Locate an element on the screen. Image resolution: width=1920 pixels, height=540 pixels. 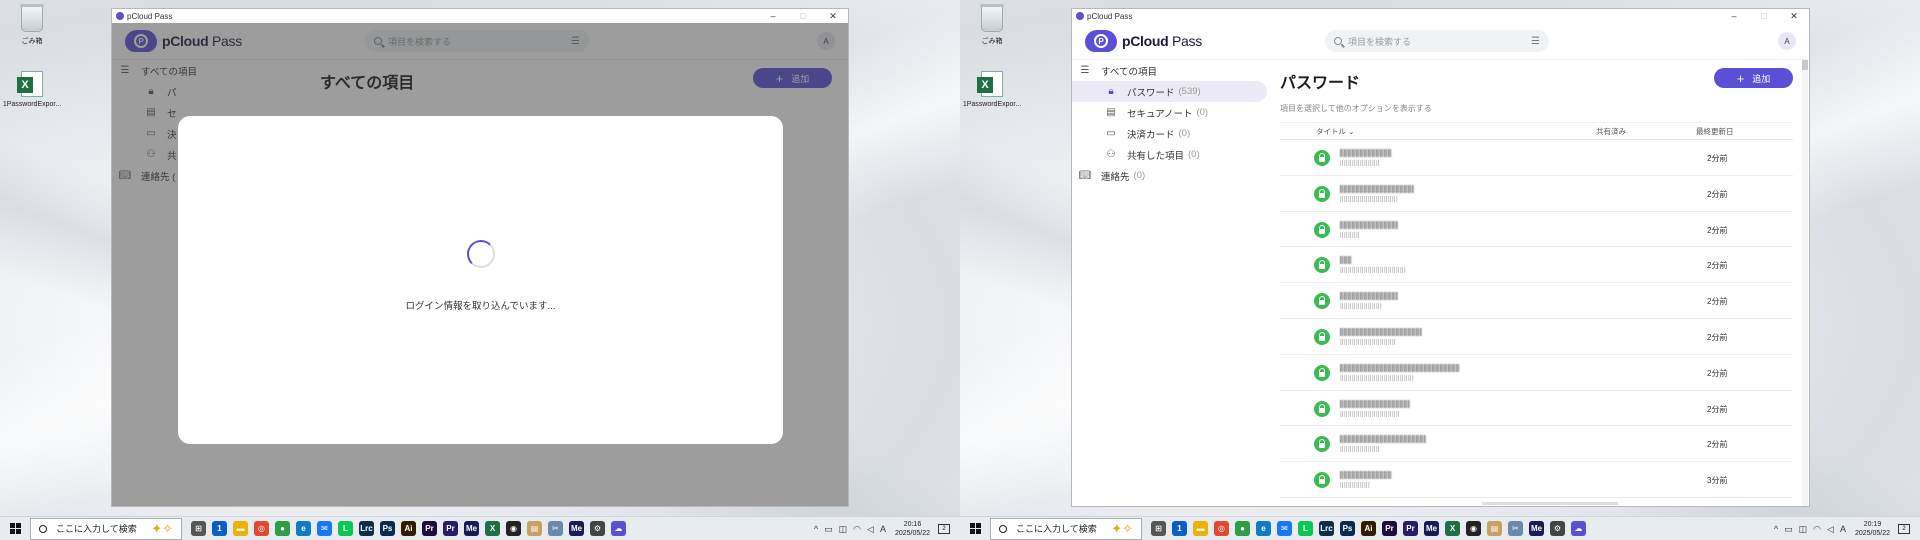
scrollbar-thumb is located at coordinates (1805, 65).